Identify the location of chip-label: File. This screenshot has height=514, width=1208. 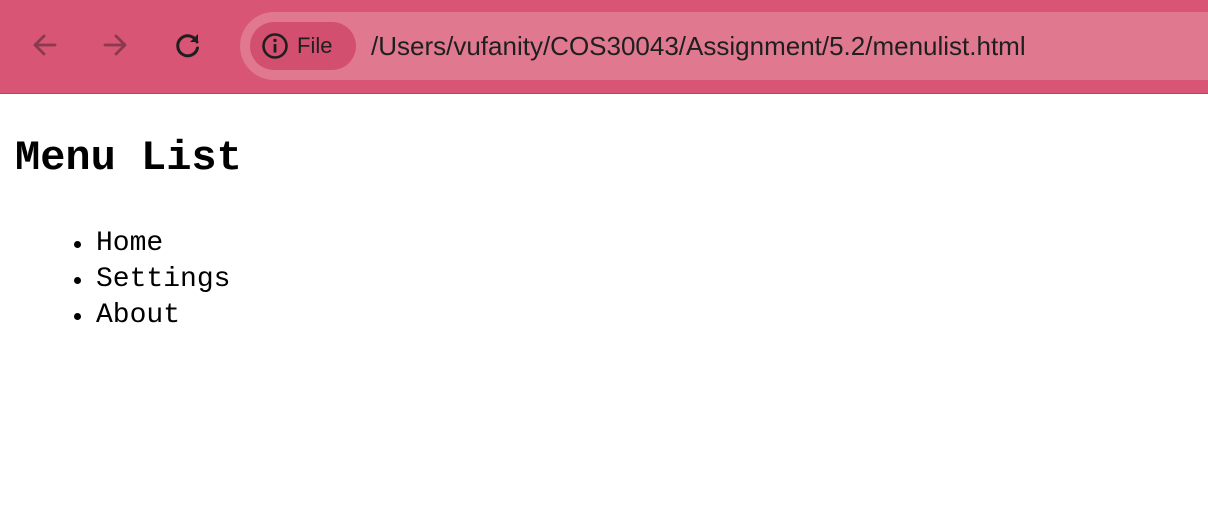
(315, 45).